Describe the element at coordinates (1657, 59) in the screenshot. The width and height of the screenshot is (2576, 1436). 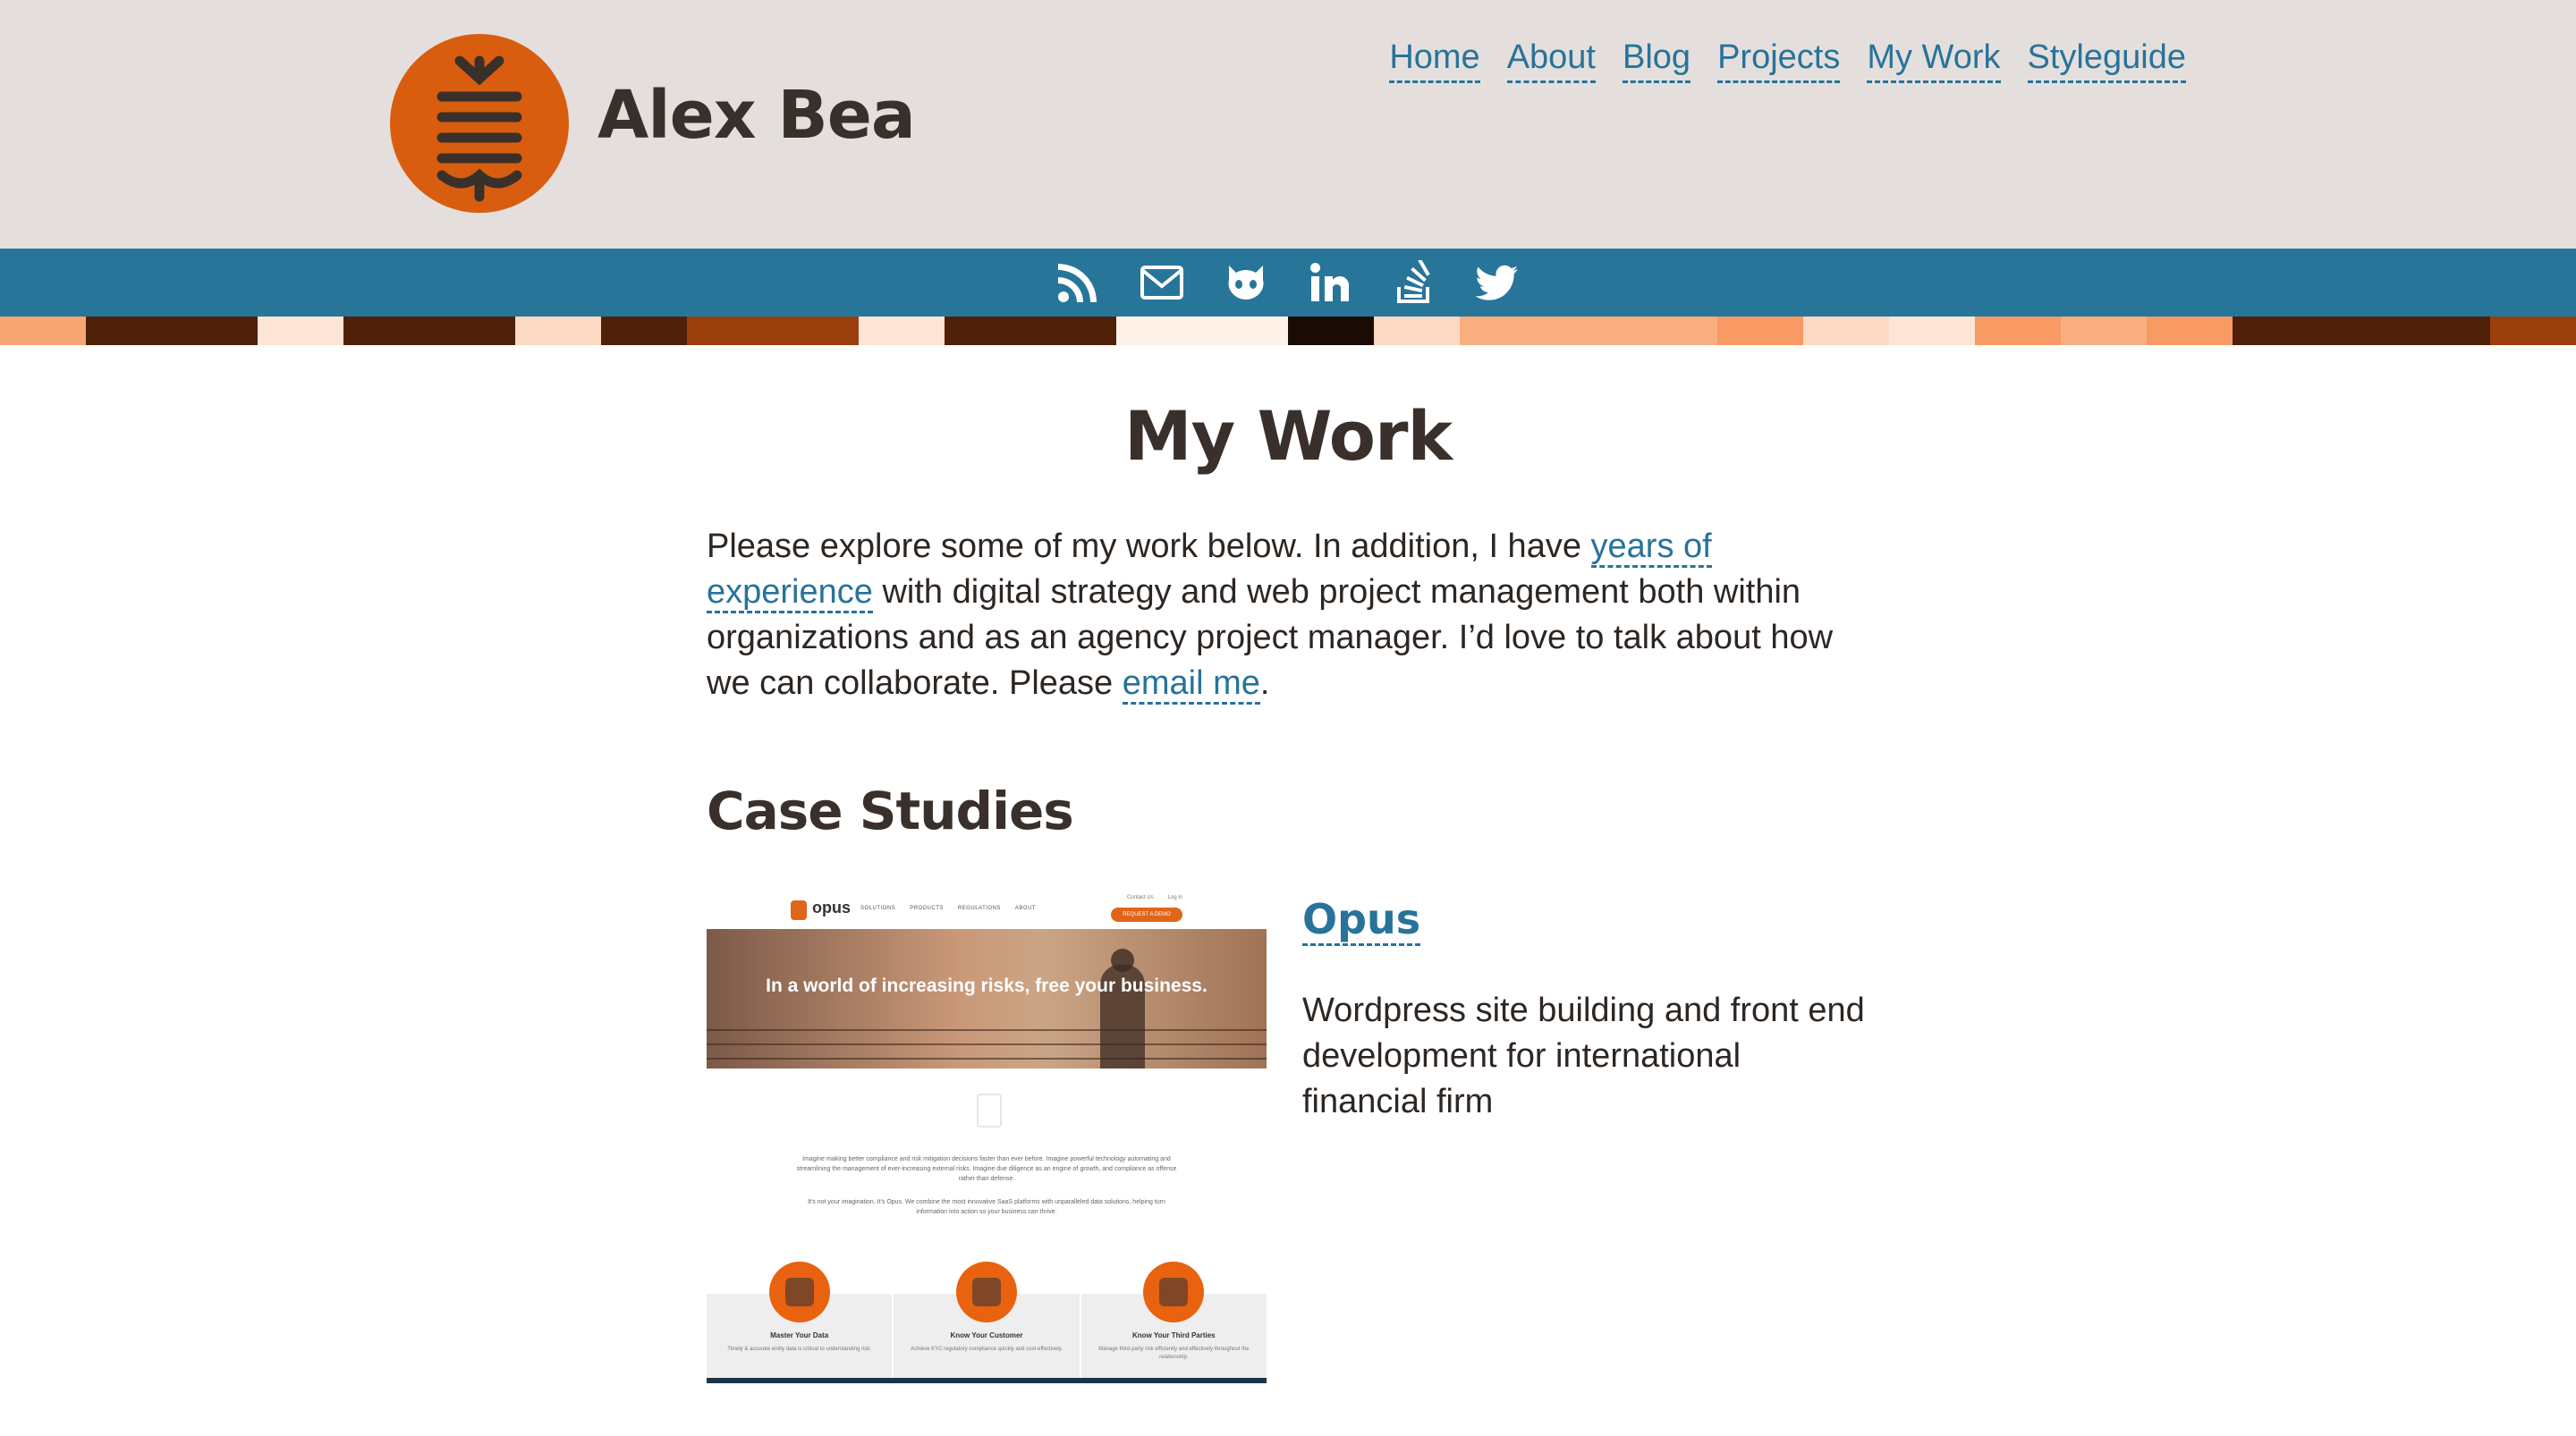
I see `nav-blog: Blog` at that location.